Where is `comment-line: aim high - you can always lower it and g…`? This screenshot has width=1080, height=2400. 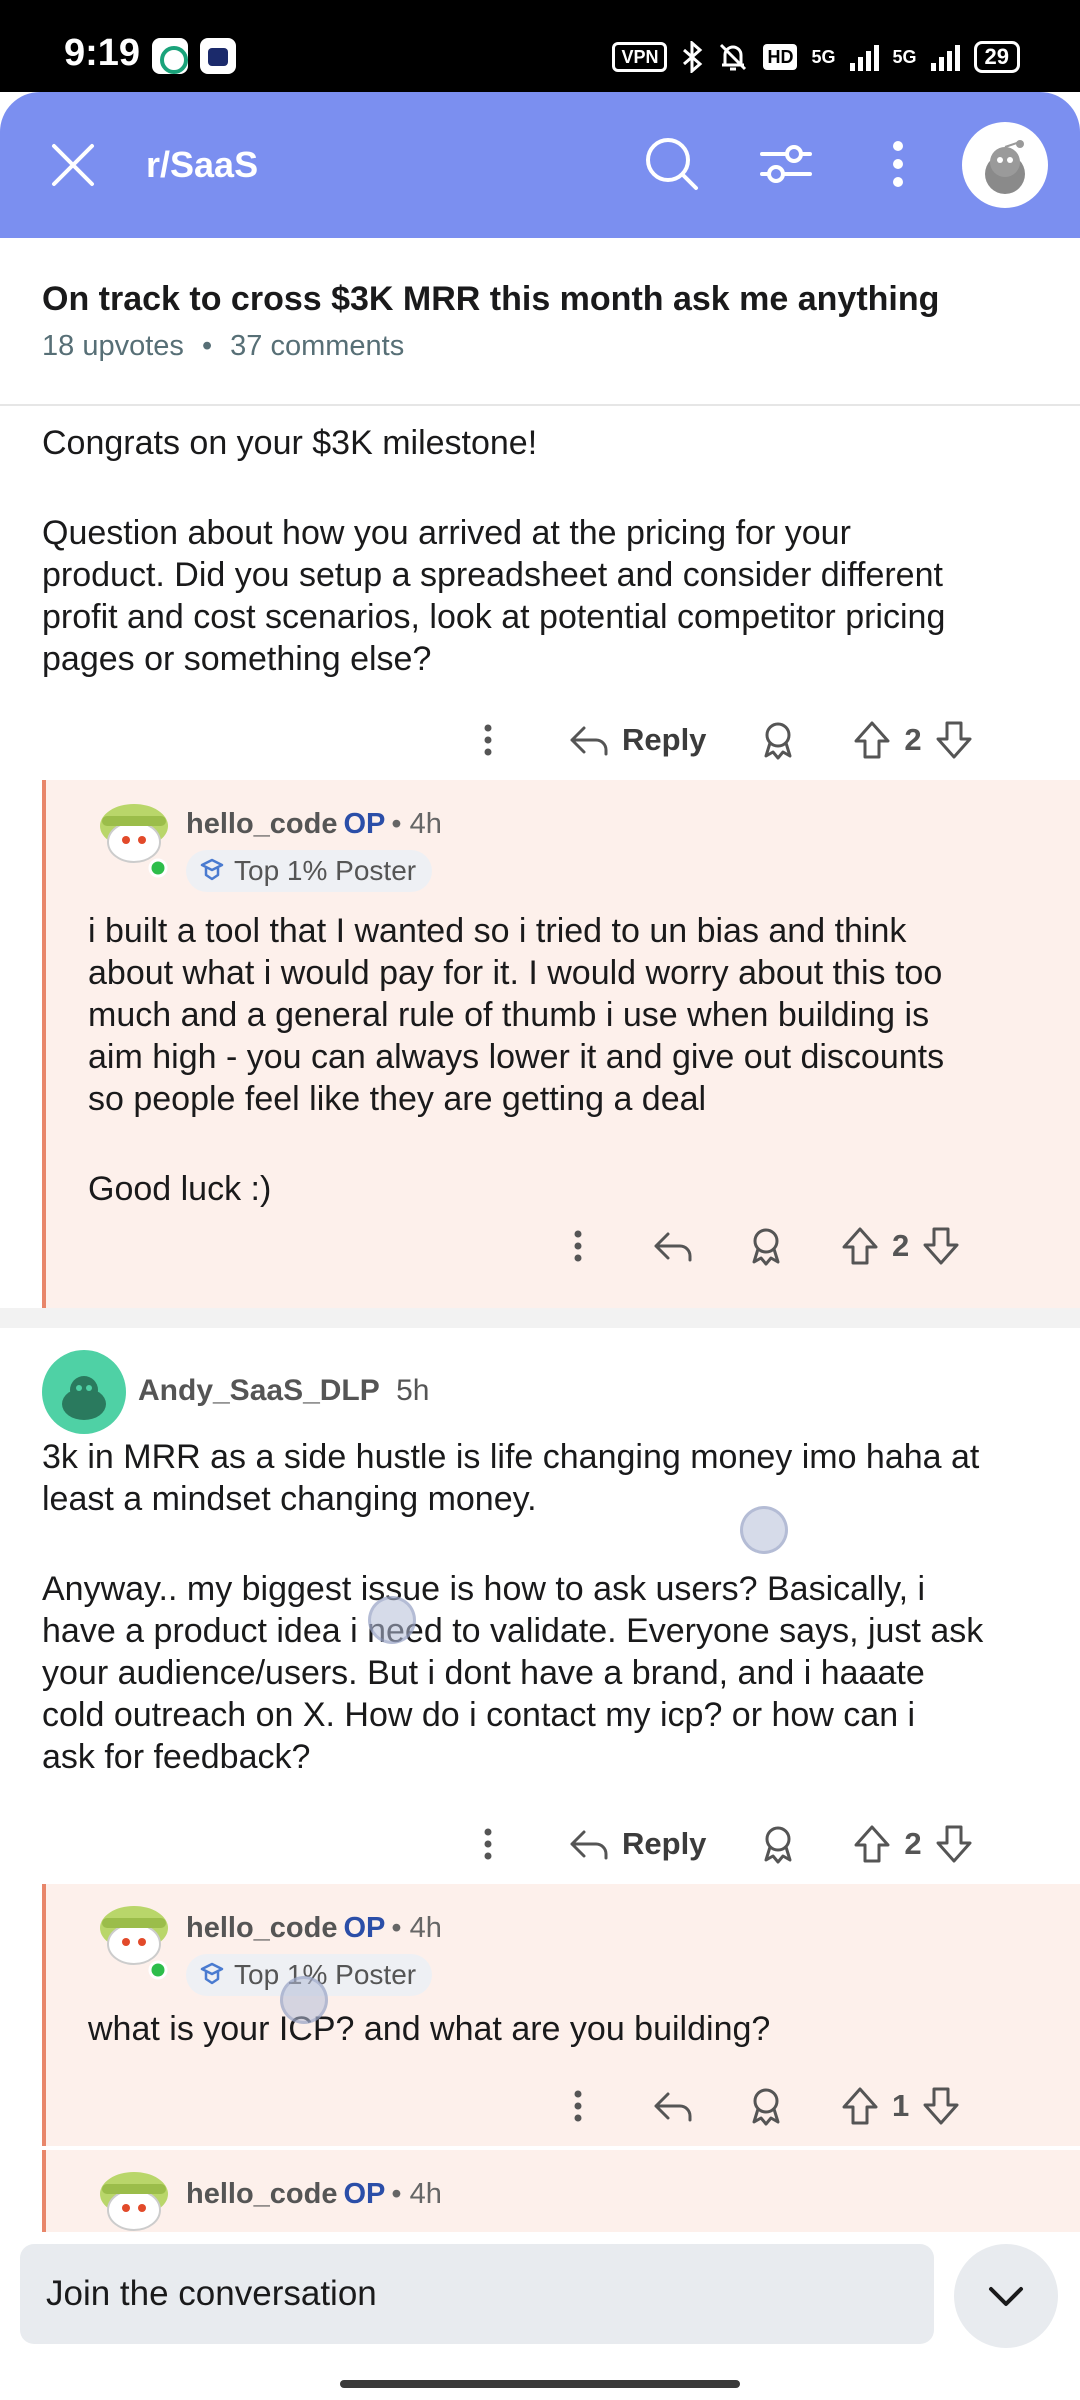
comment-line: aim high - you can always lower it and g… is located at coordinates (516, 1057).